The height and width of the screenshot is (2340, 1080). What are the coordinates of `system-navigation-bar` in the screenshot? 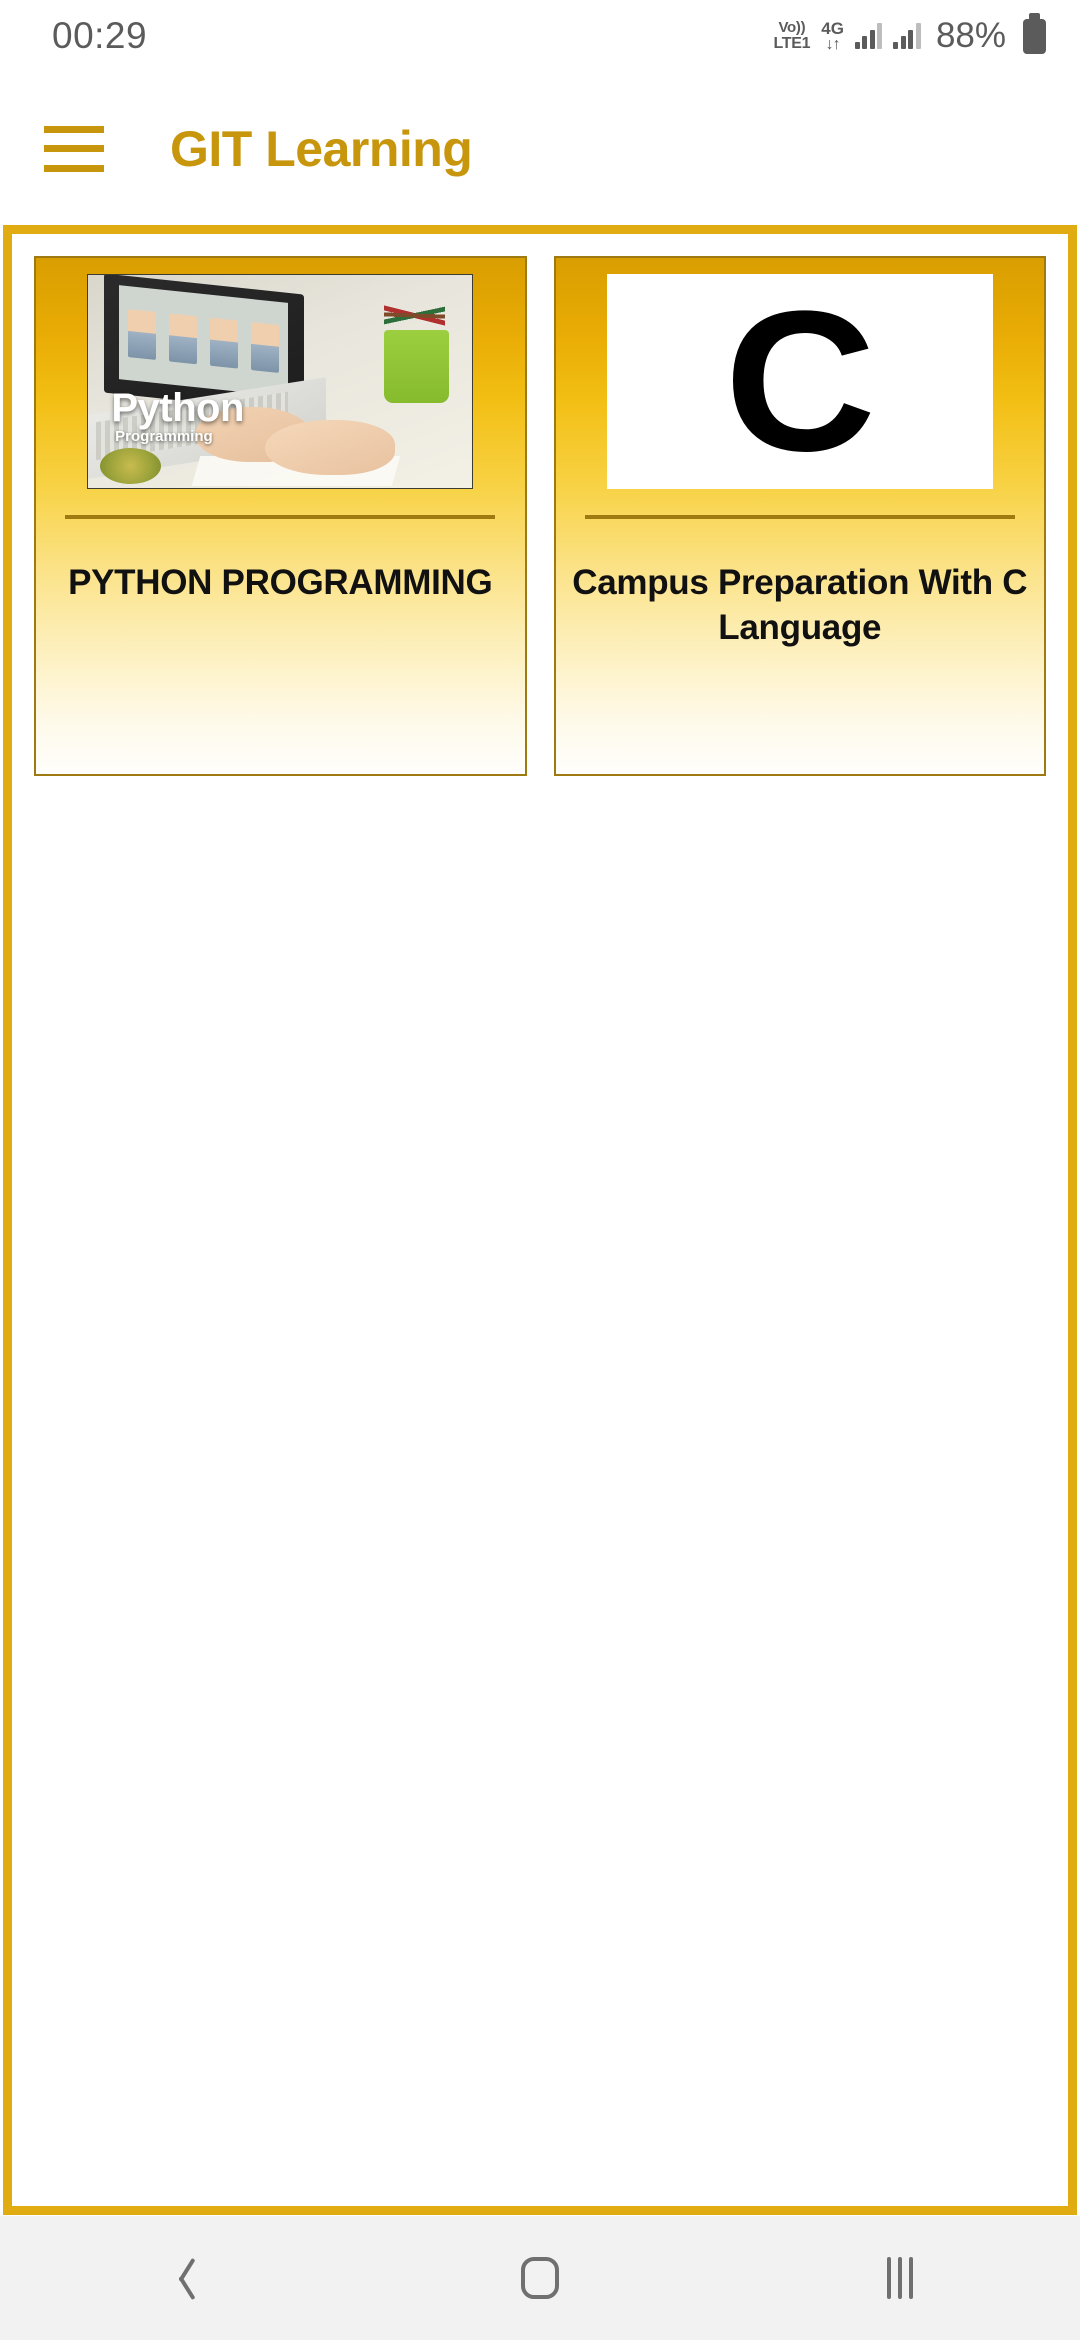 It's located at (540, 2278).